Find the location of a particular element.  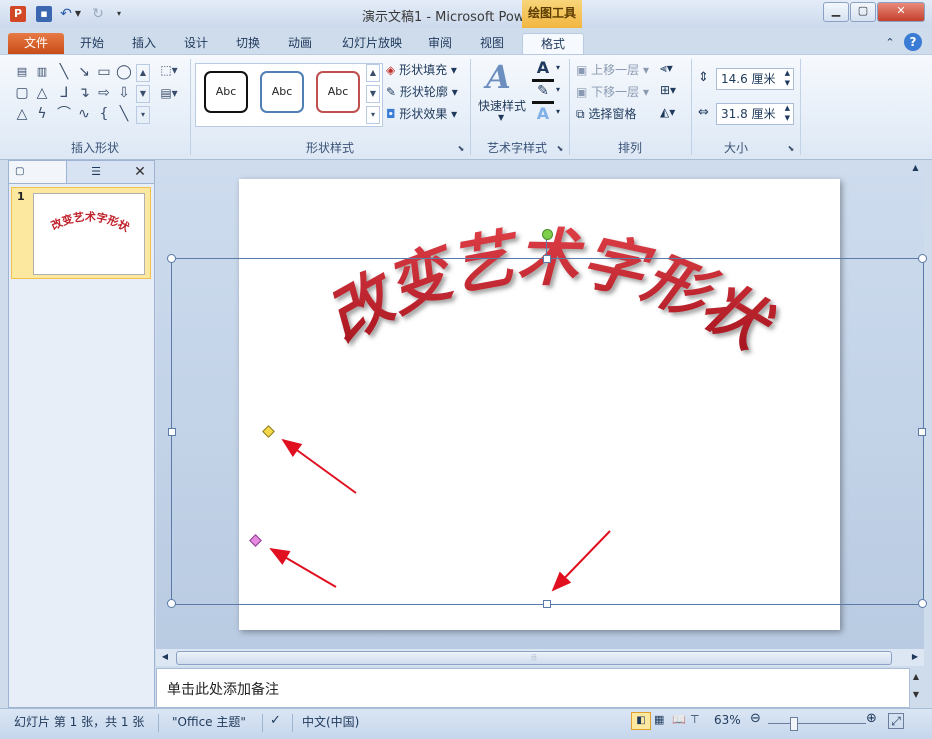

resize-handle-left is located at coordinates (172, 432).